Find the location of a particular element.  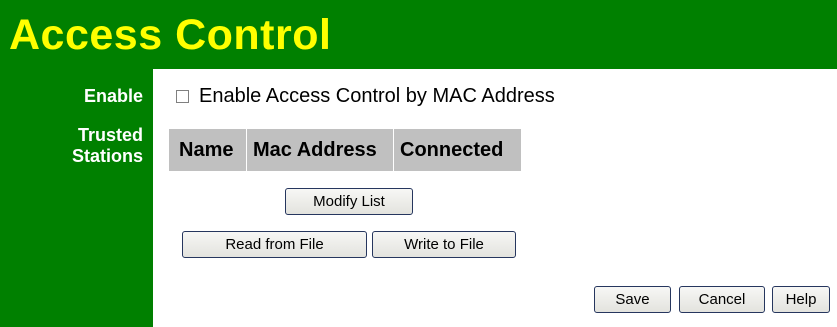

help-button: Help is located at coordinates (801, 299).